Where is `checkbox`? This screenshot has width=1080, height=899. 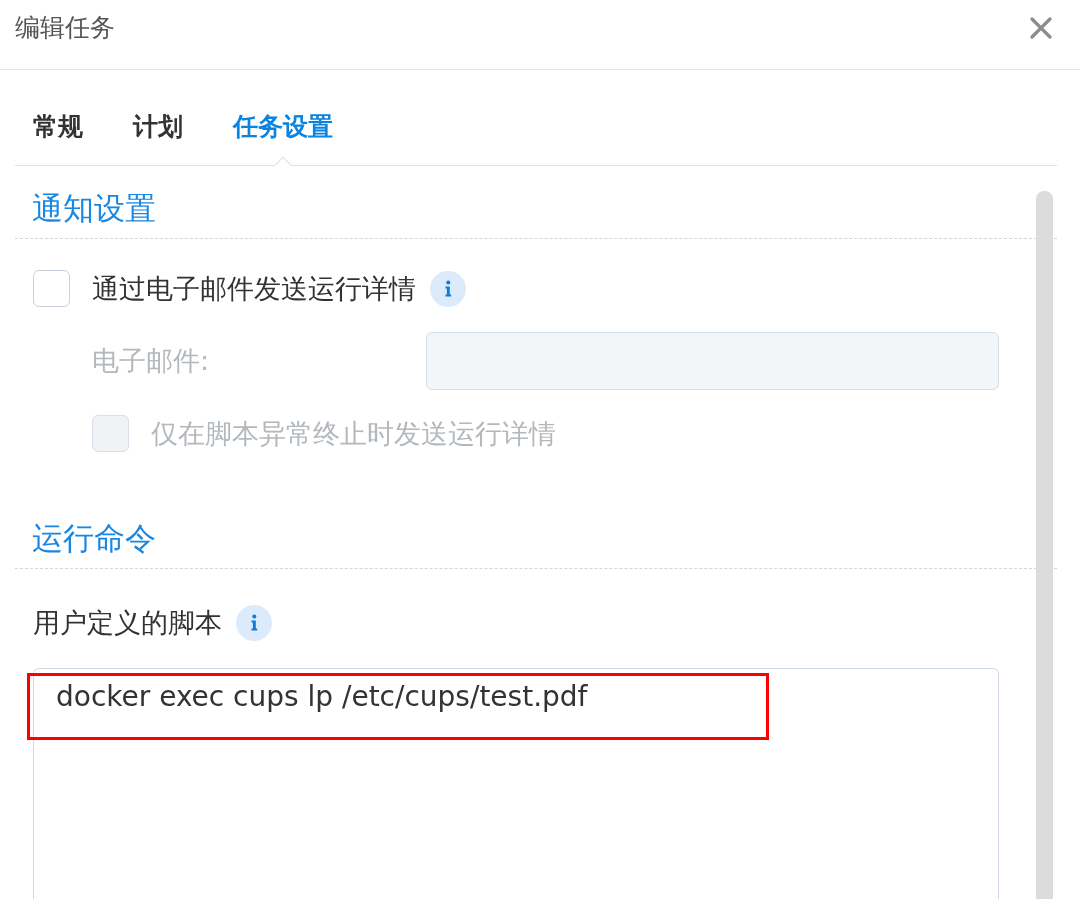
checkbox is located at coordinates (51, 288).